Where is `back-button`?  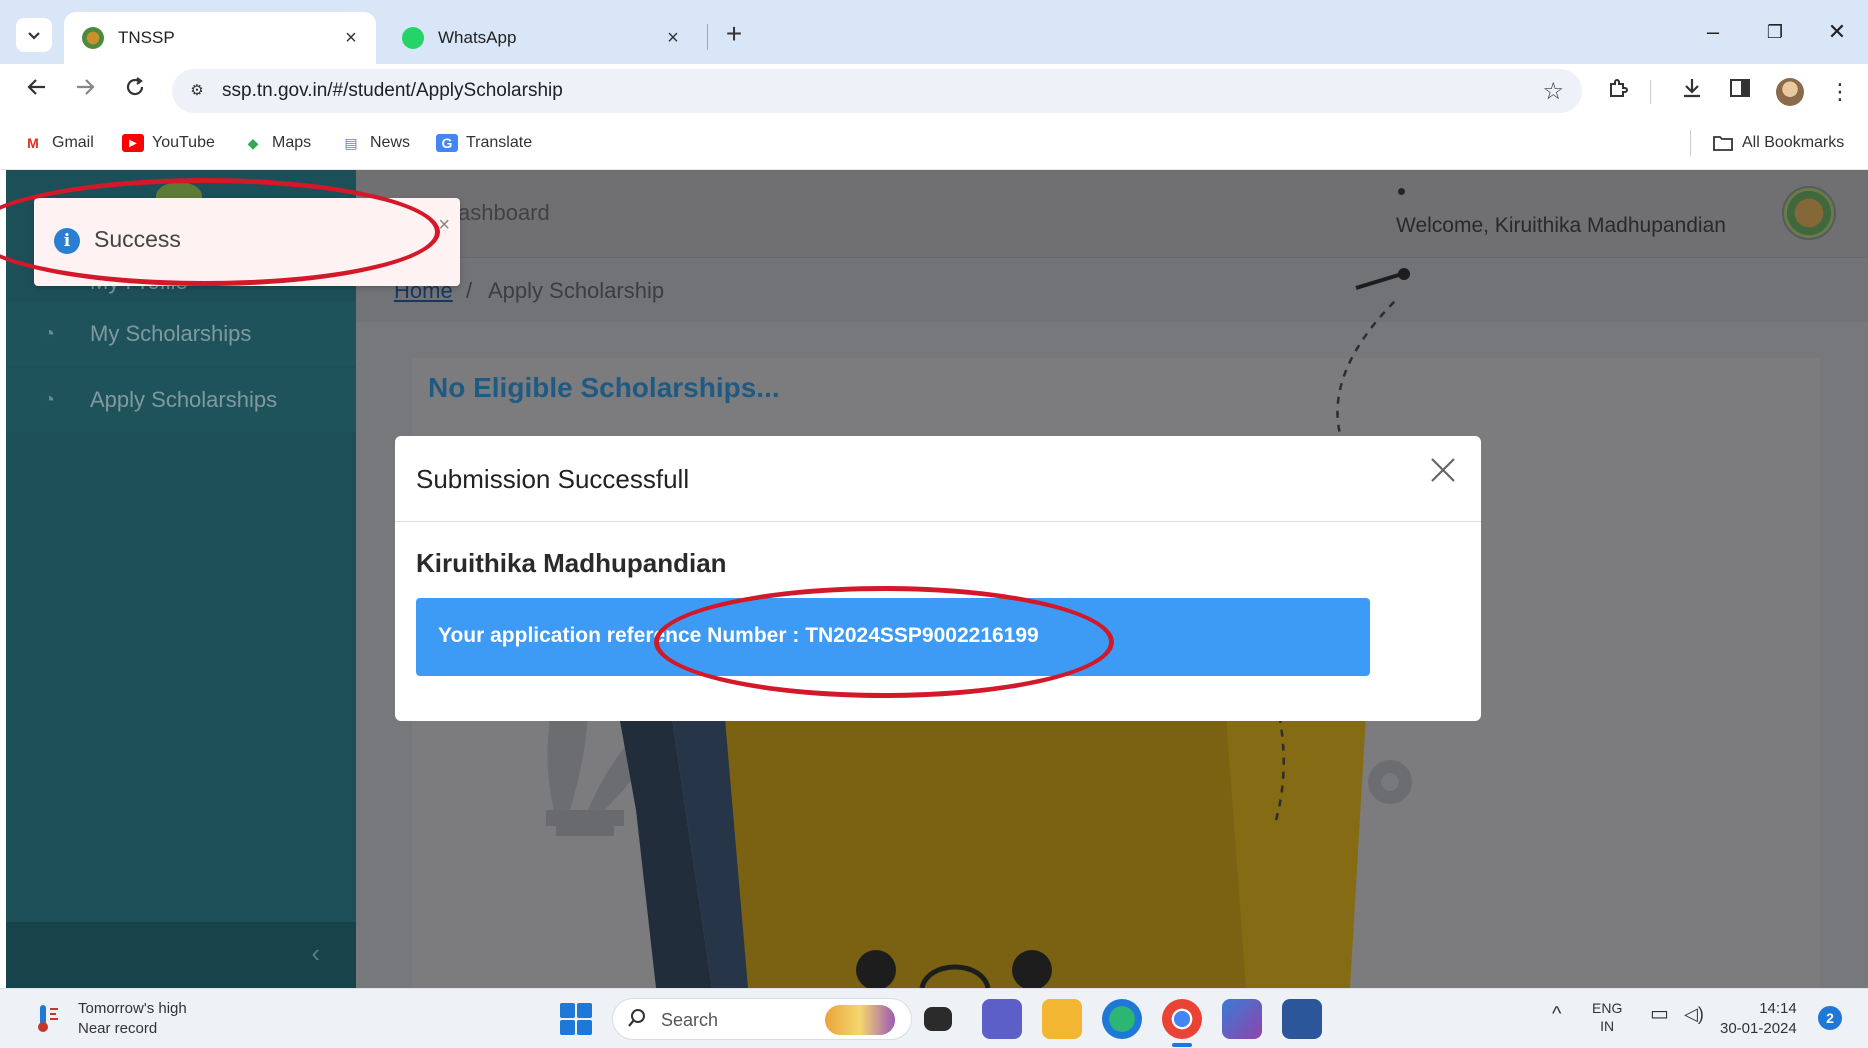
back-button is located at coordinates (37, 91).